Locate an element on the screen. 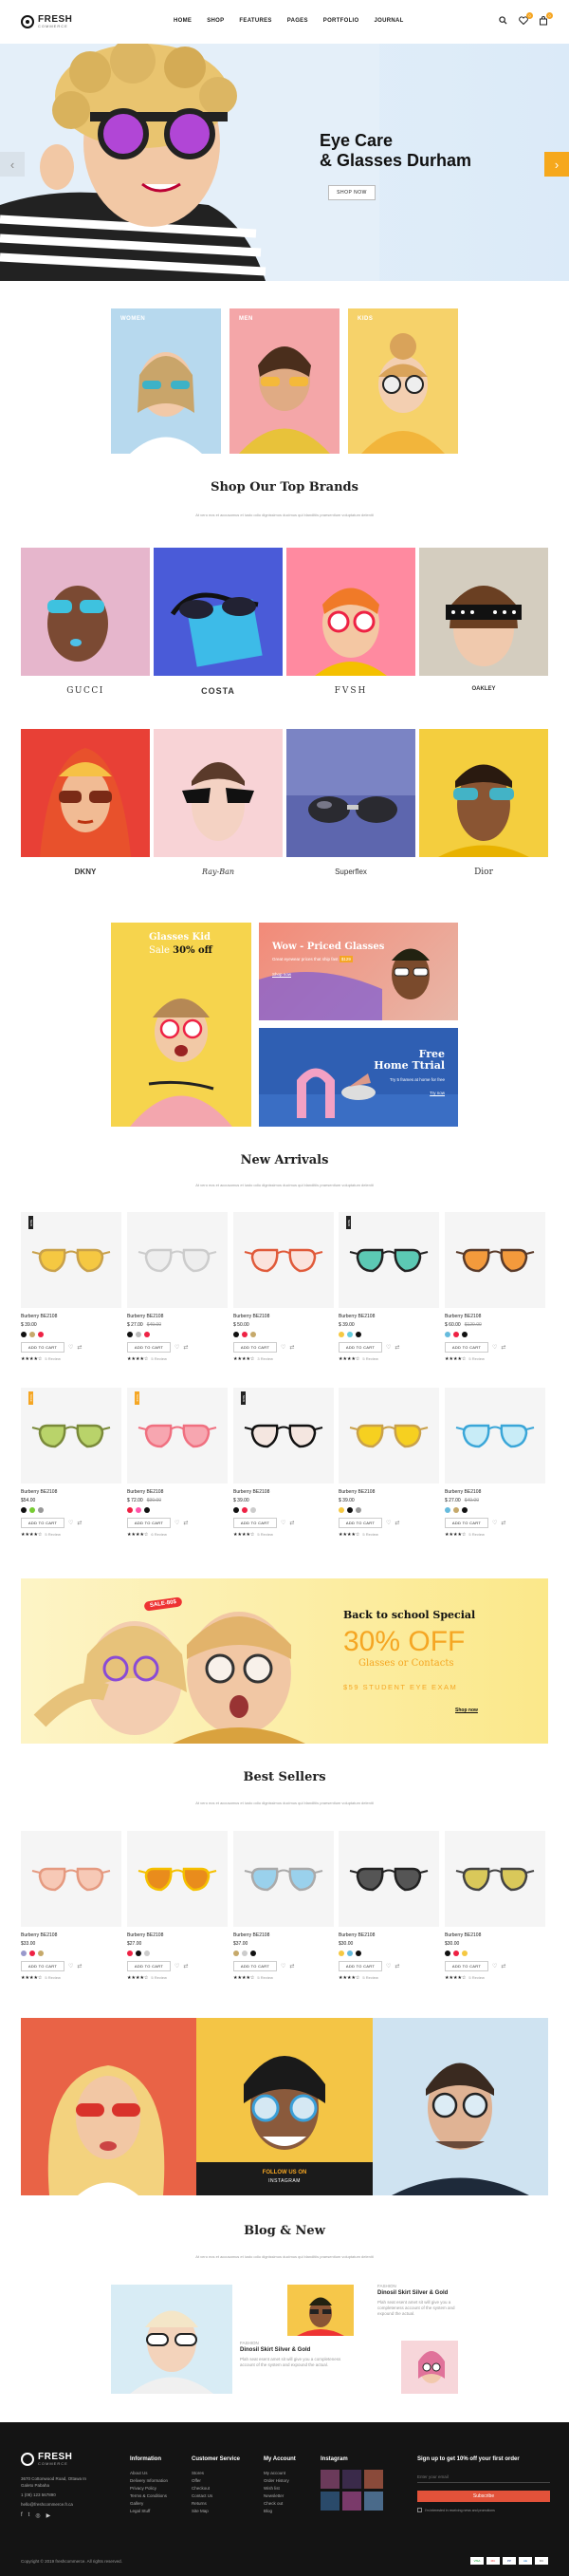 The height and width of the screenshot is (2576, 569). footer-link: About Us is located at coordinates (149, 2473).